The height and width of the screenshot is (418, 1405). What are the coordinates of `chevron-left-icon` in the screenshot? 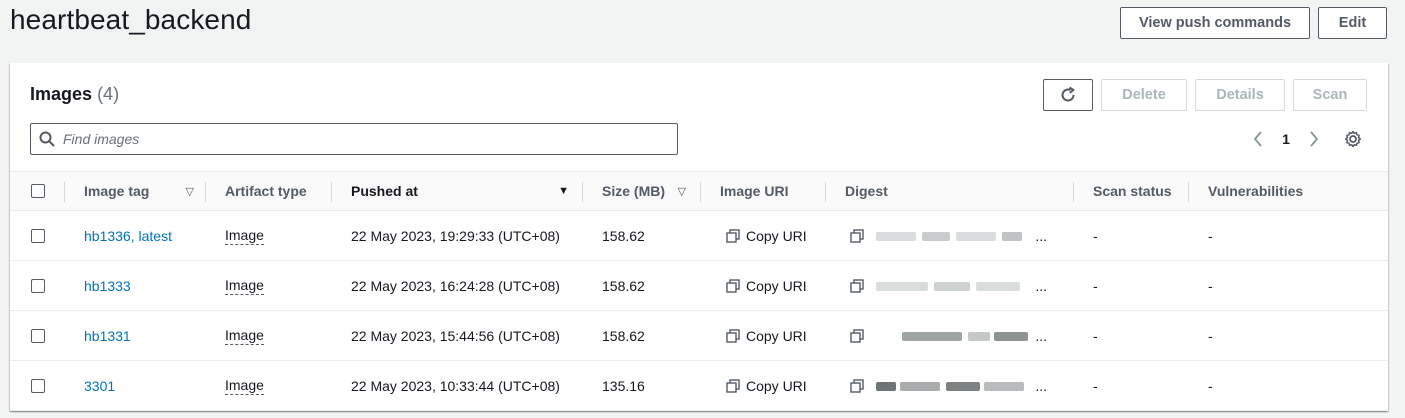 It's located at (1257, 139).